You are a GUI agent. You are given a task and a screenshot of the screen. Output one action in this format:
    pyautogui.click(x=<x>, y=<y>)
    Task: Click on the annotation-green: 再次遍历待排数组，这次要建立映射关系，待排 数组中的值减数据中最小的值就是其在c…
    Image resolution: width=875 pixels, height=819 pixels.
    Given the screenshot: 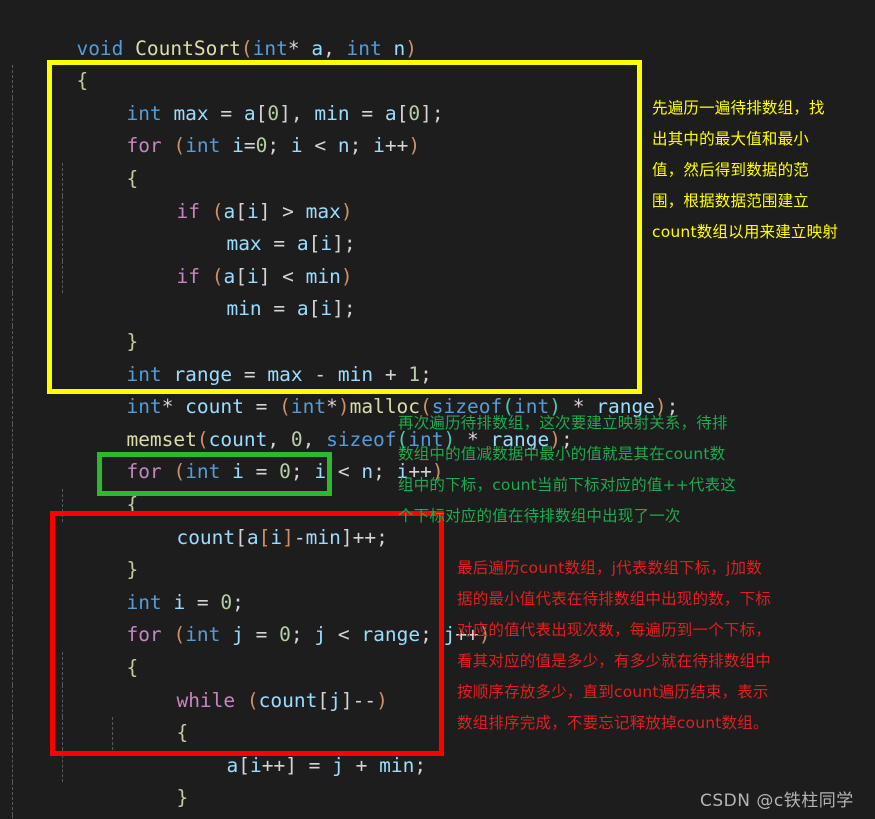 What is the action you would take?
    pyautogui.click(x=567, y=469)
    